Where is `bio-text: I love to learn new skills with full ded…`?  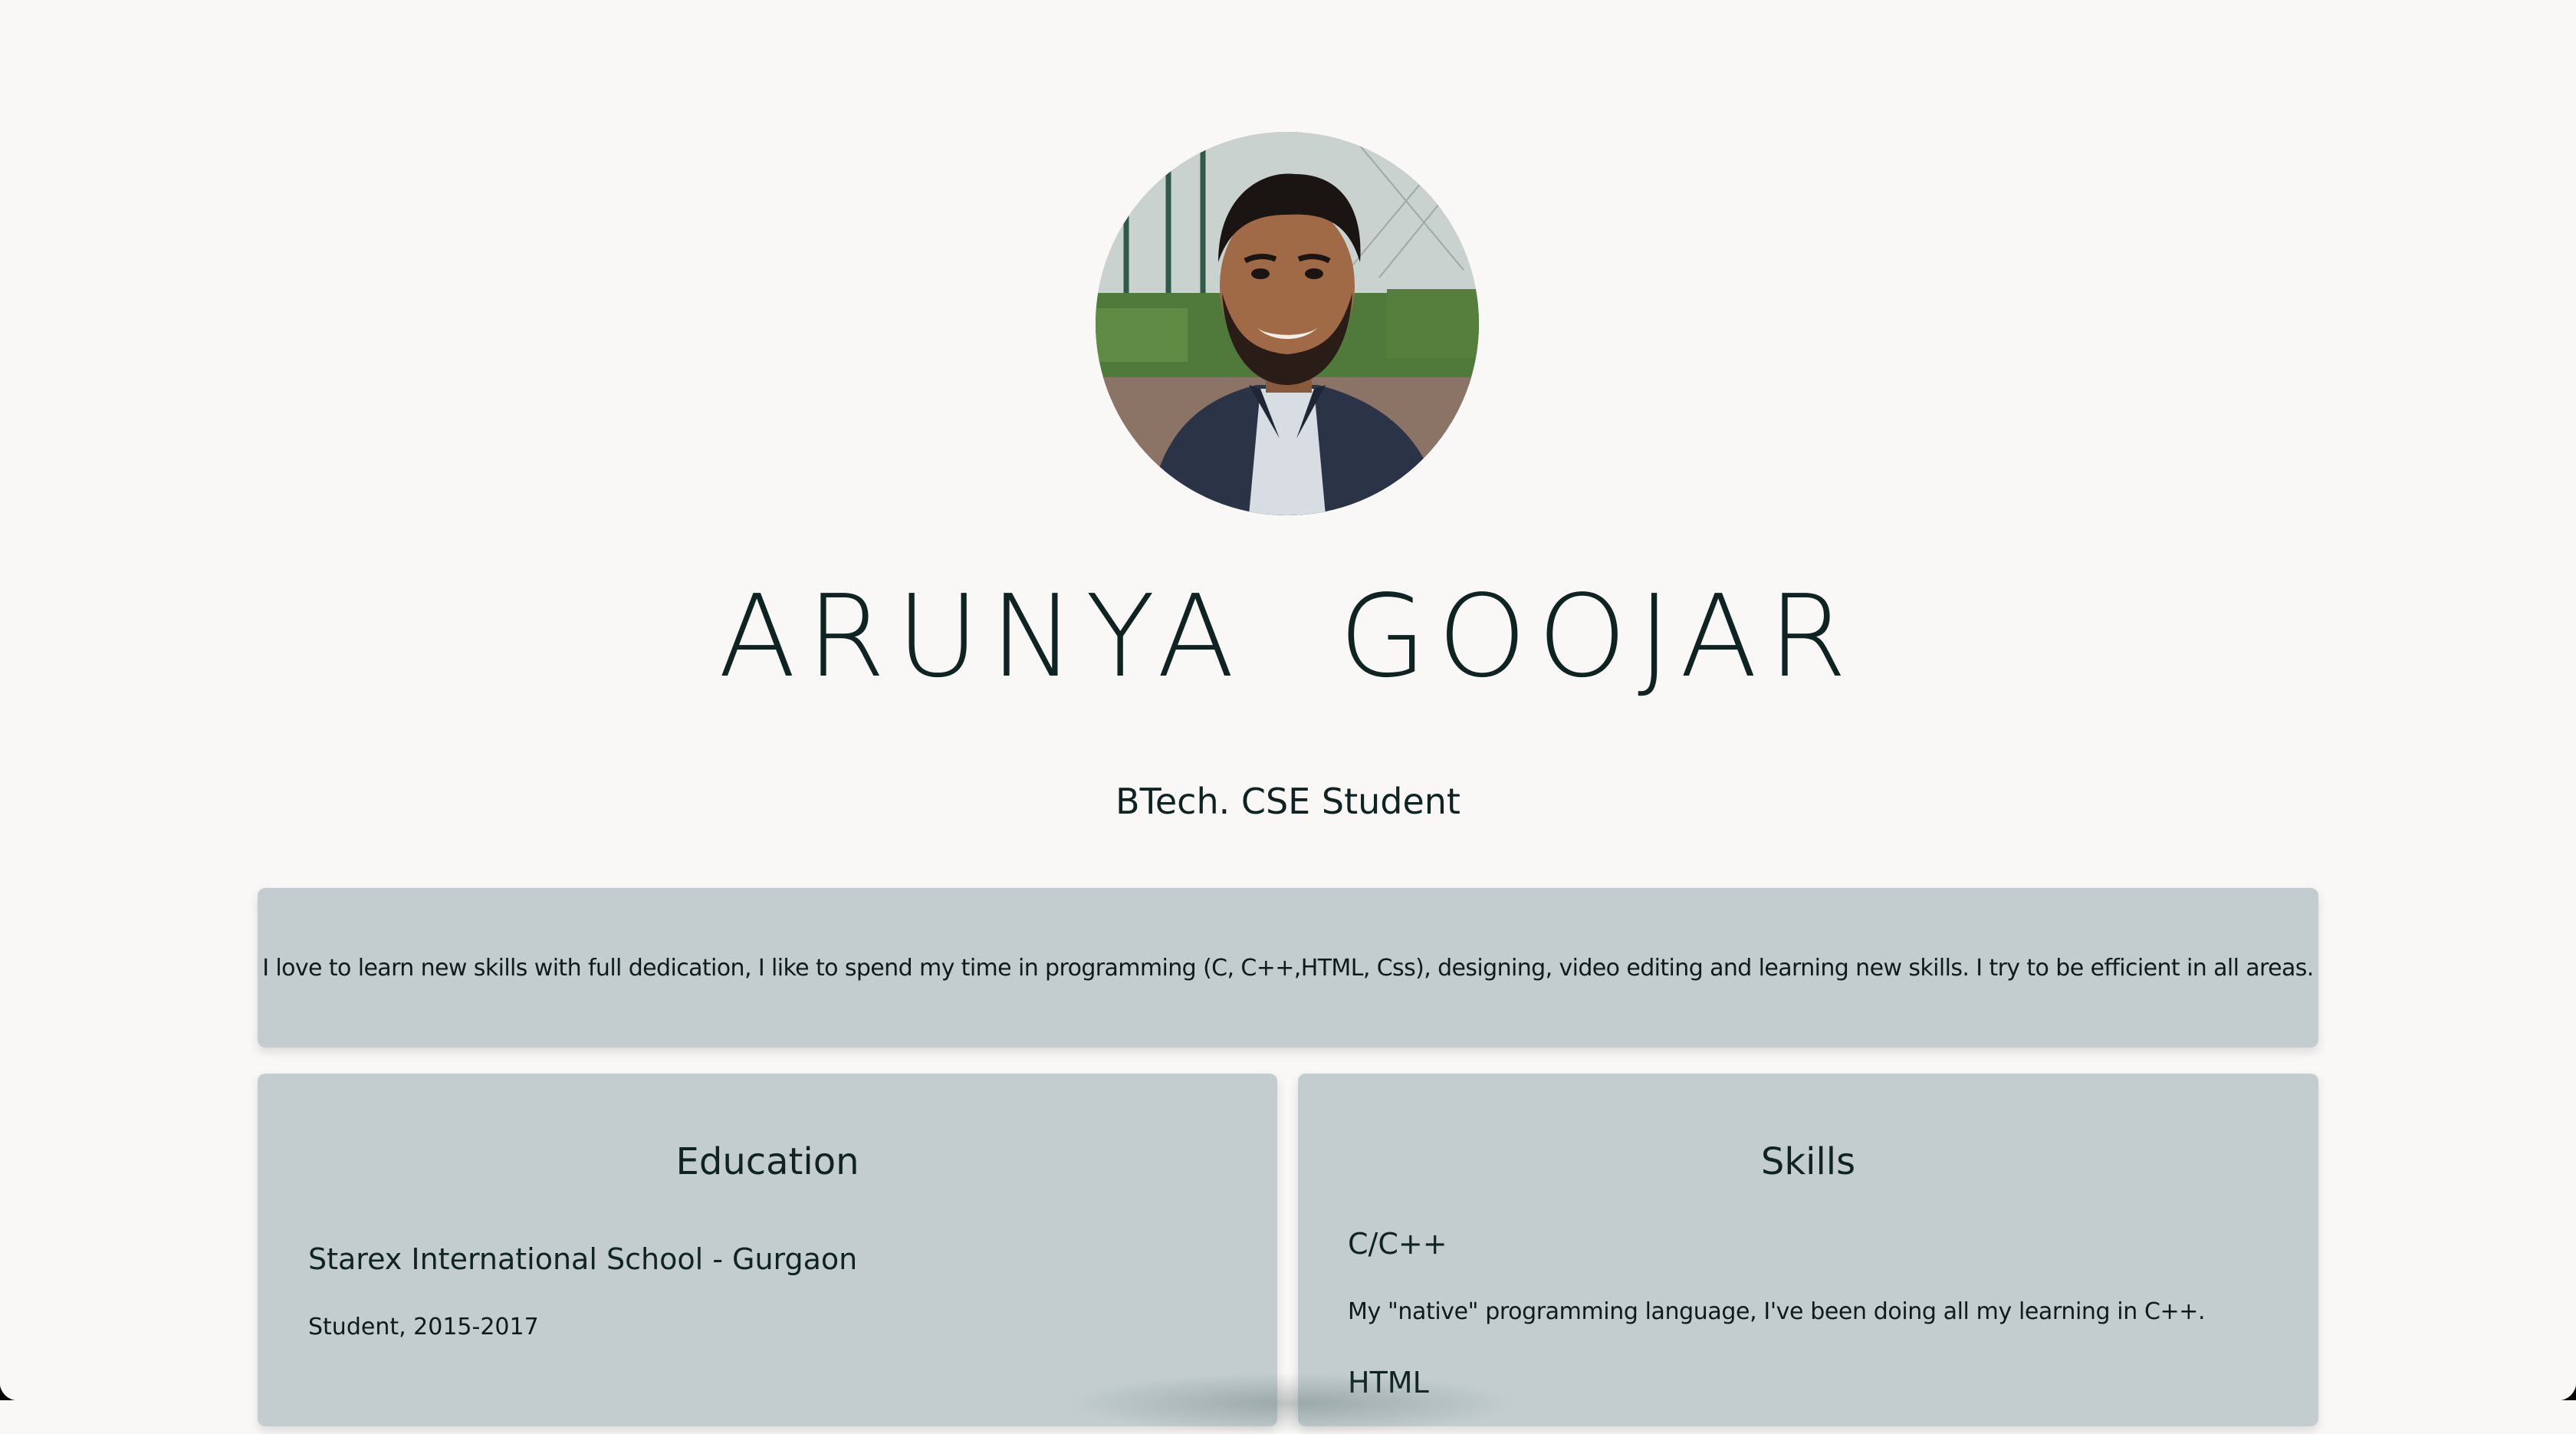
bio-text: I love to learn new skills with full ded… is located at coordinates (1288, 968).